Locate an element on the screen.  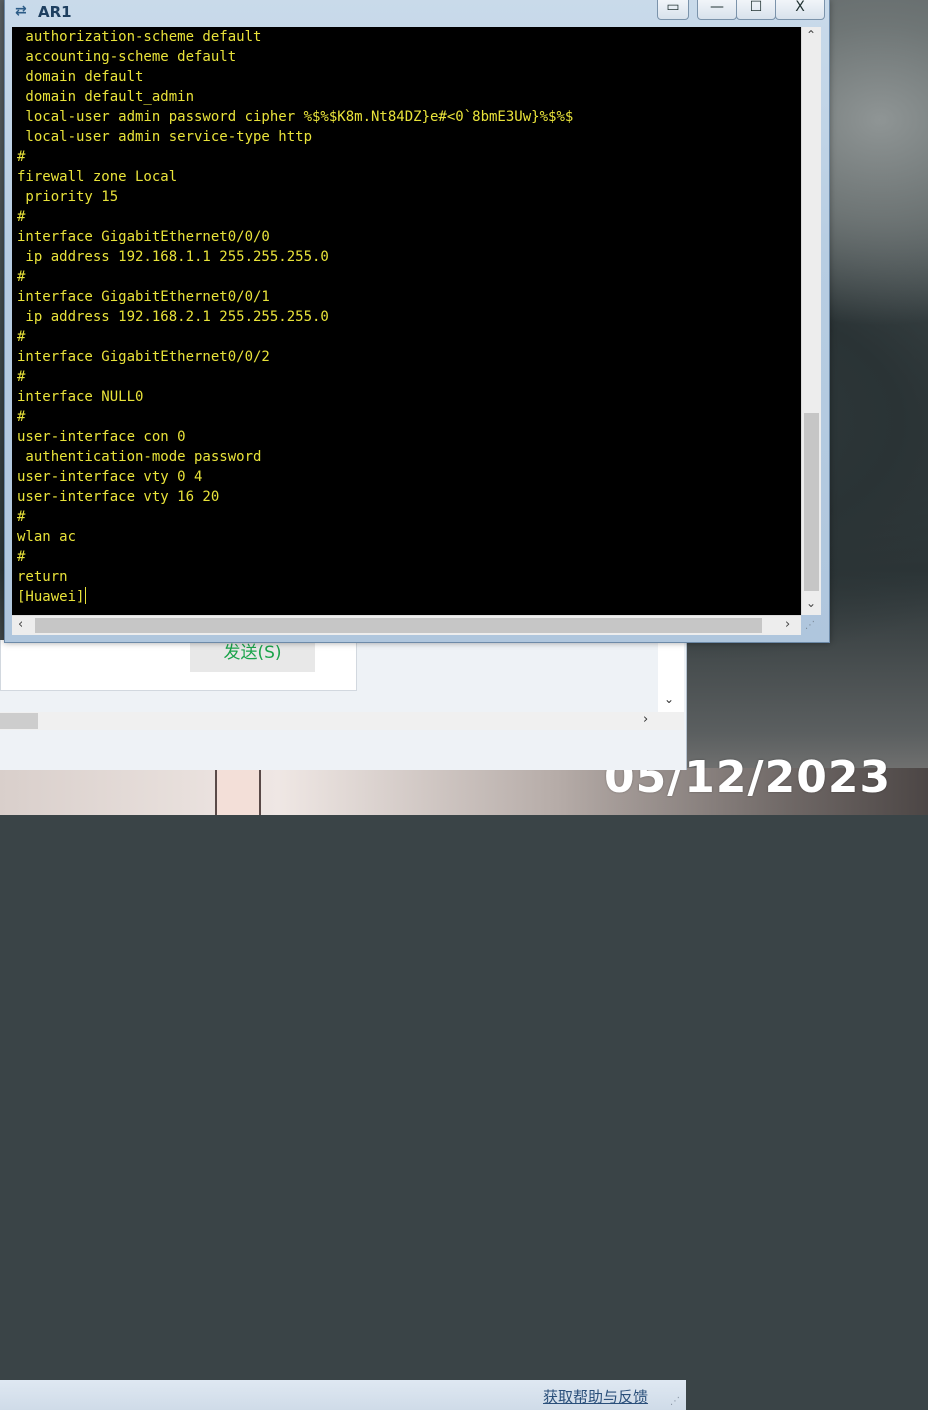
window-extra-button: ▭ is located at coordinates (673, 10).